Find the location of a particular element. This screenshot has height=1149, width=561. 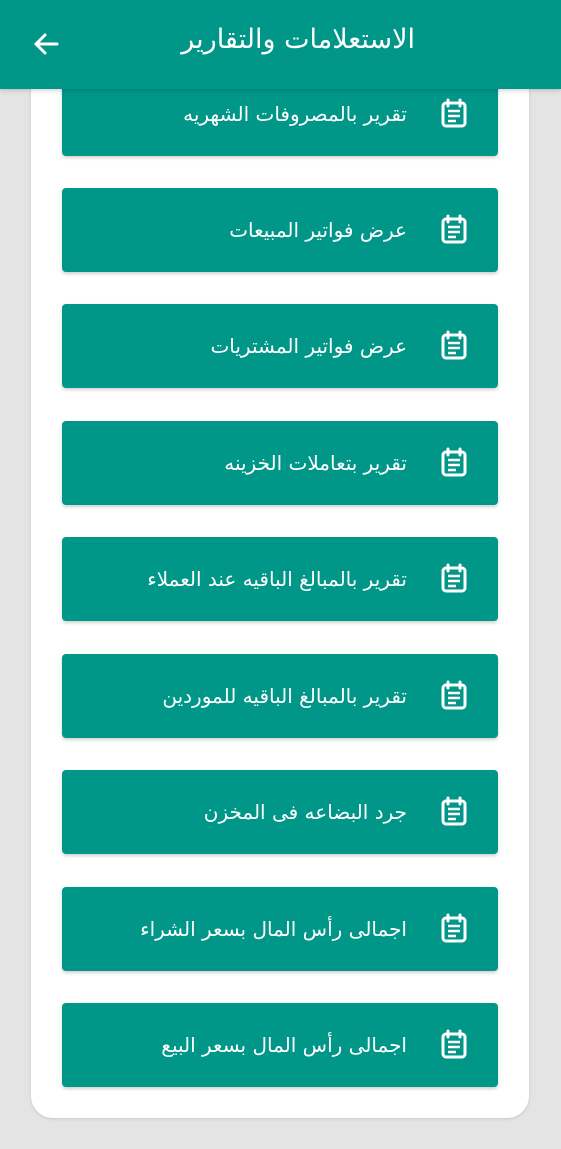

customer-balances-report-button: تقرير بالمبالغ الباقيه عند العملاء is located at coordinates (280, 579).